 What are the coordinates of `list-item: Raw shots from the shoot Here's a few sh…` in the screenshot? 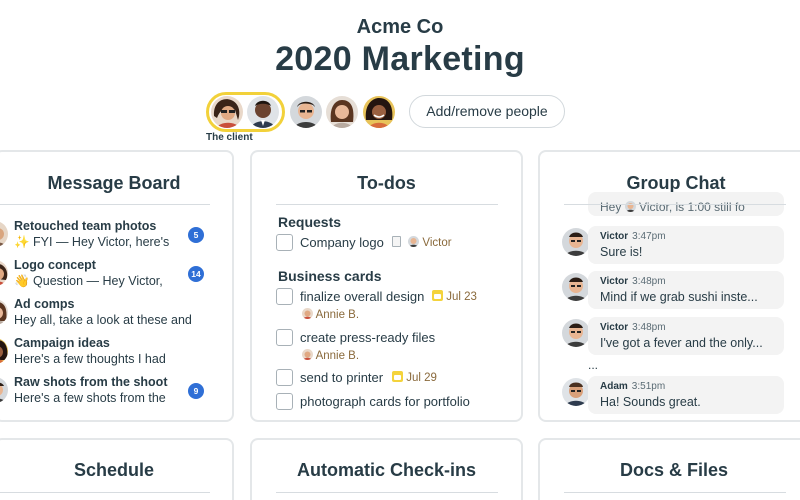 It's located at (113, 393).